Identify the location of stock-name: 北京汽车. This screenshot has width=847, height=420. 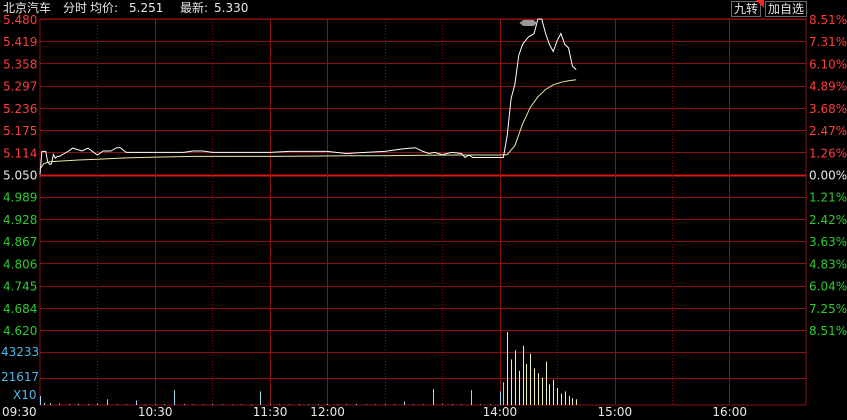
(27, 8).